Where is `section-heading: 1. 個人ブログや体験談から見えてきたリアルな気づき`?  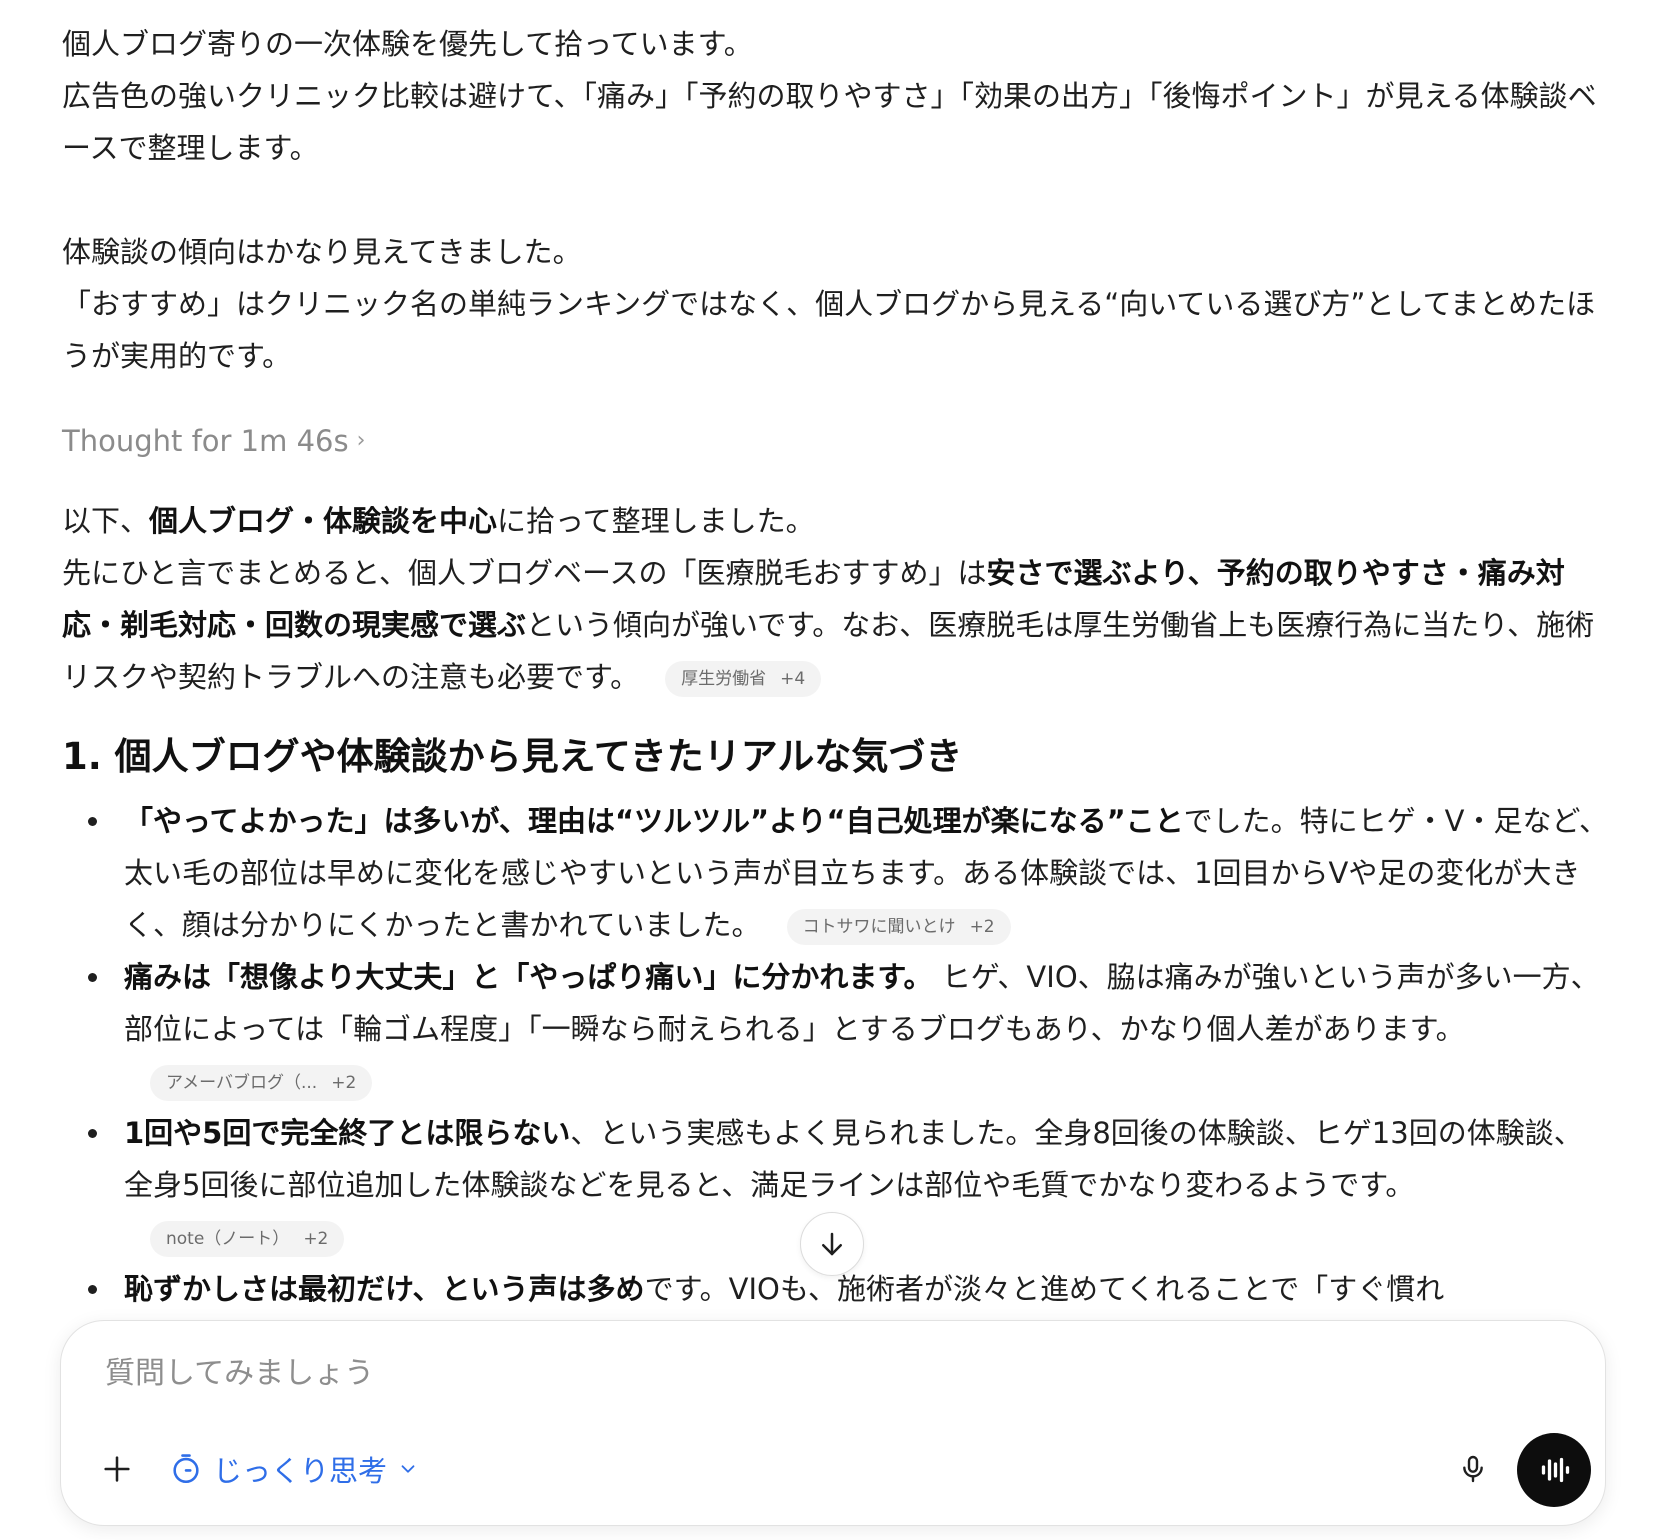
section-heading: 1. 個人ブログや体験談から見えてきたリアルな気づき is located at coordinates (512, 756).